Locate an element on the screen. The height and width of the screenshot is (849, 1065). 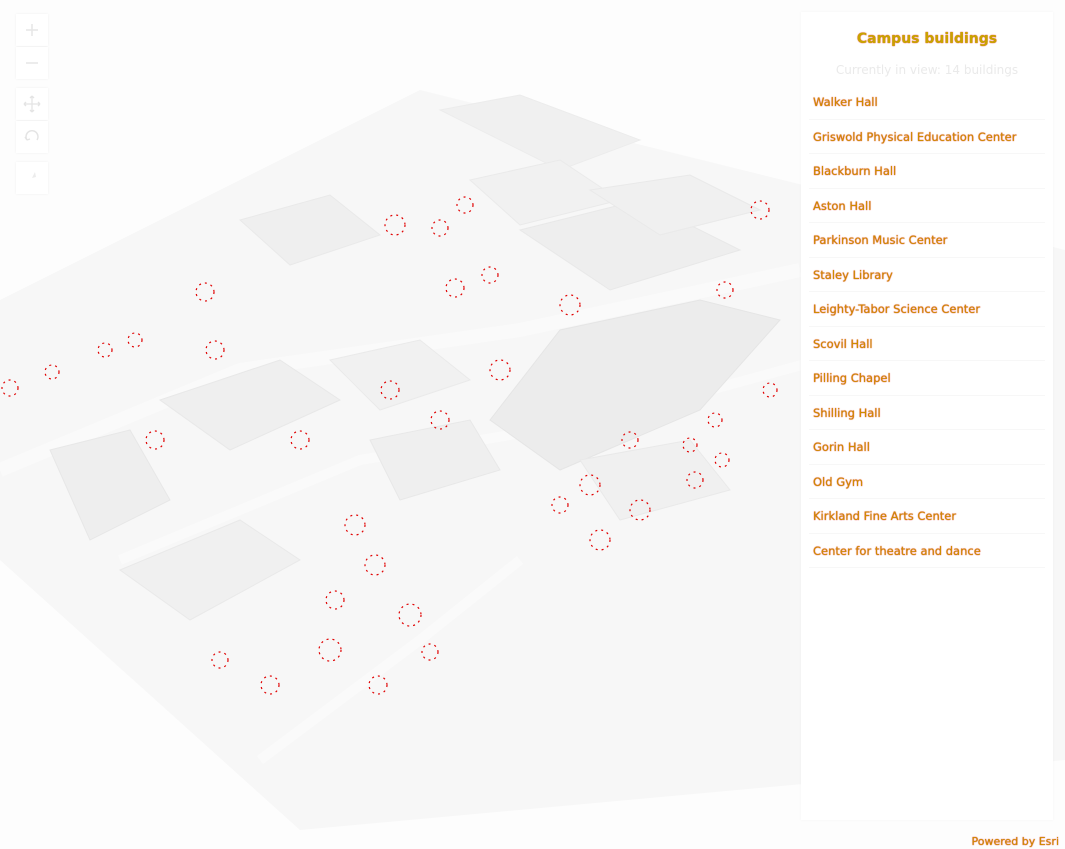
panel-title: Campus buildings is located at coordinates (927, 39).